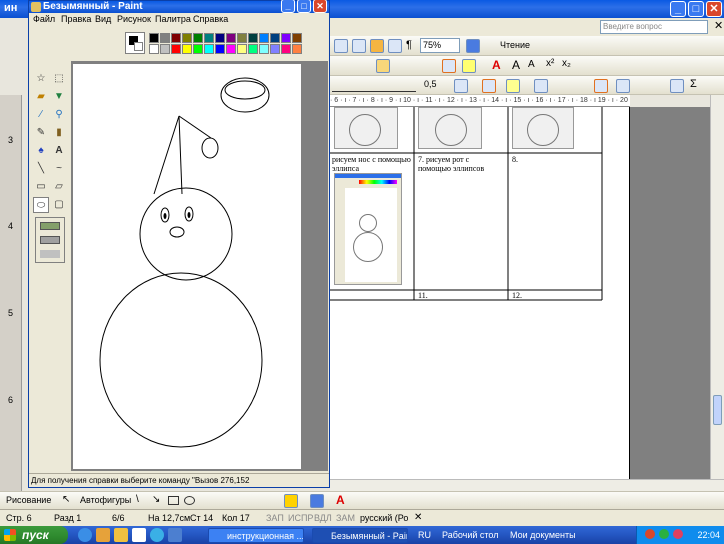 The image size is (724, 544). I want to click on columns-icon, so click(359, 46).